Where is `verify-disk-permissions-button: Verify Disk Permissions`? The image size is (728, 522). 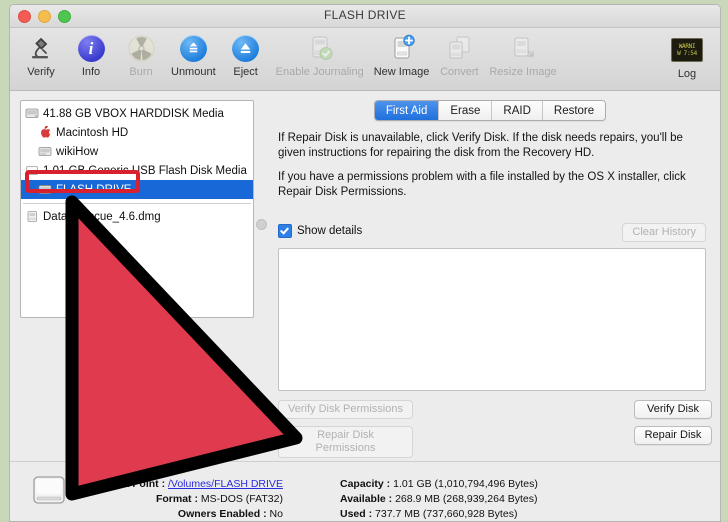 verify-disk-permissions-button: Verify Disk Permissions is located at coordinates (345, 409).